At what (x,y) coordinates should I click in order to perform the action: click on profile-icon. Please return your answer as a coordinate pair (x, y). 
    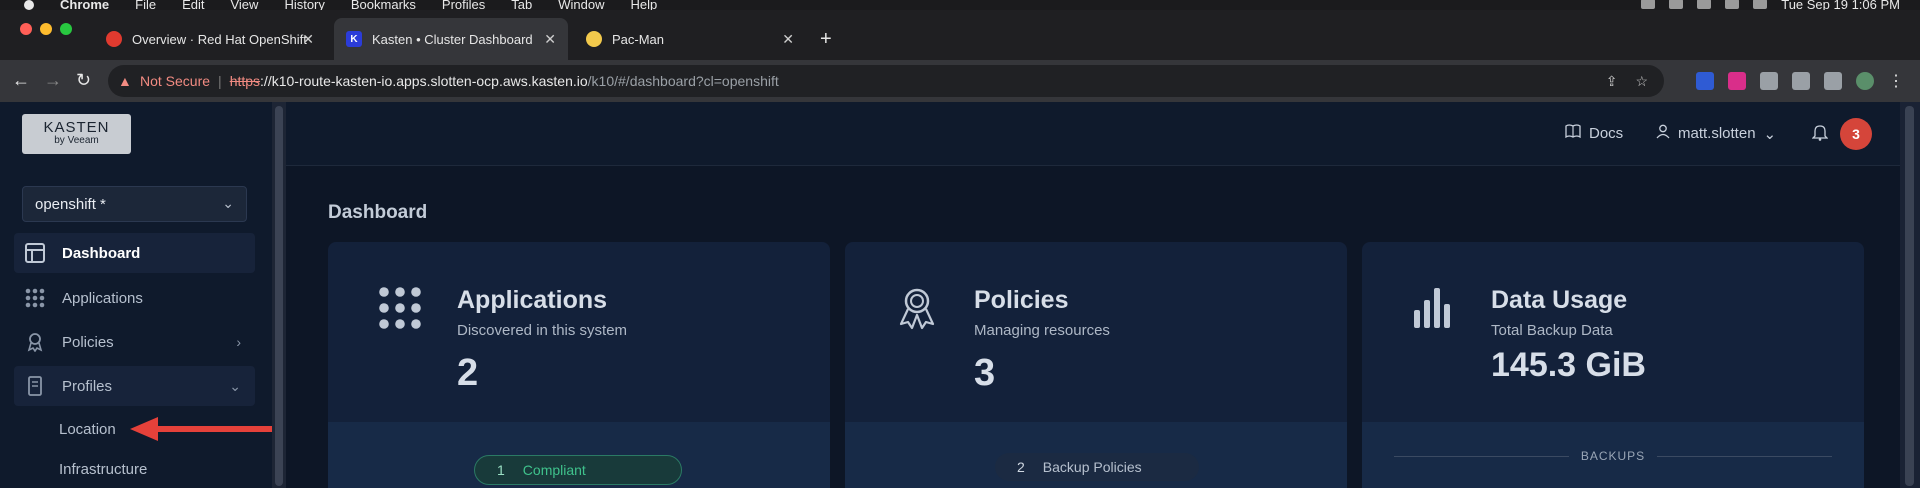
    Looking at the image, I should click on (35, 386).